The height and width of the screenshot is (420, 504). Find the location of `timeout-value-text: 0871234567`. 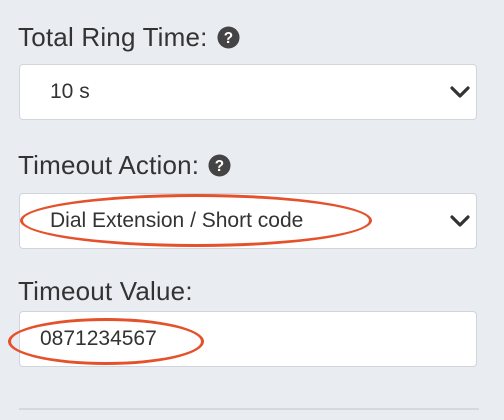

timeout-value-text: 0871234567 is located at coordinates (98, 338).